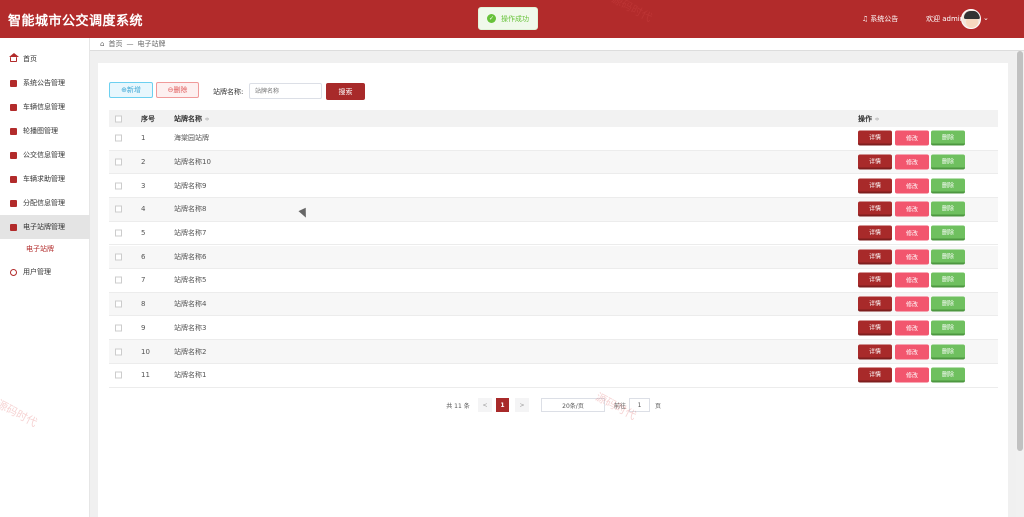  I want to click on chevron-down-icon: ⌄, so click(986, 18).